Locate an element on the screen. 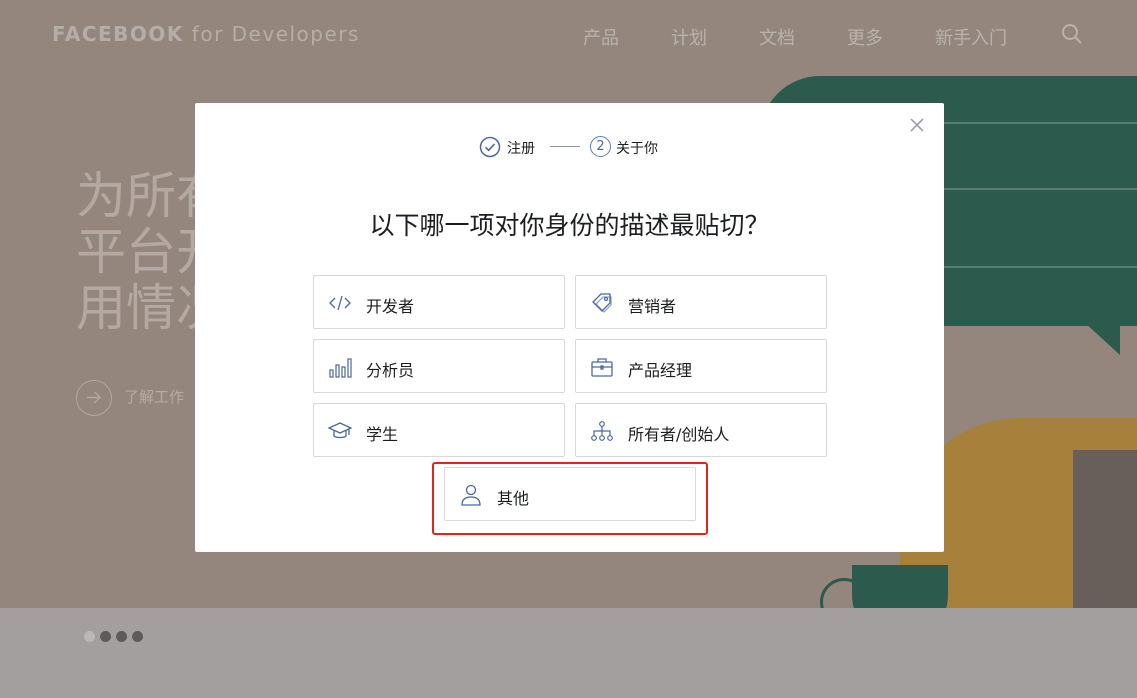 The height and width of the screenshot is (698, 1137). option-marketer: 营销者 is located at coordinates (701, 302).